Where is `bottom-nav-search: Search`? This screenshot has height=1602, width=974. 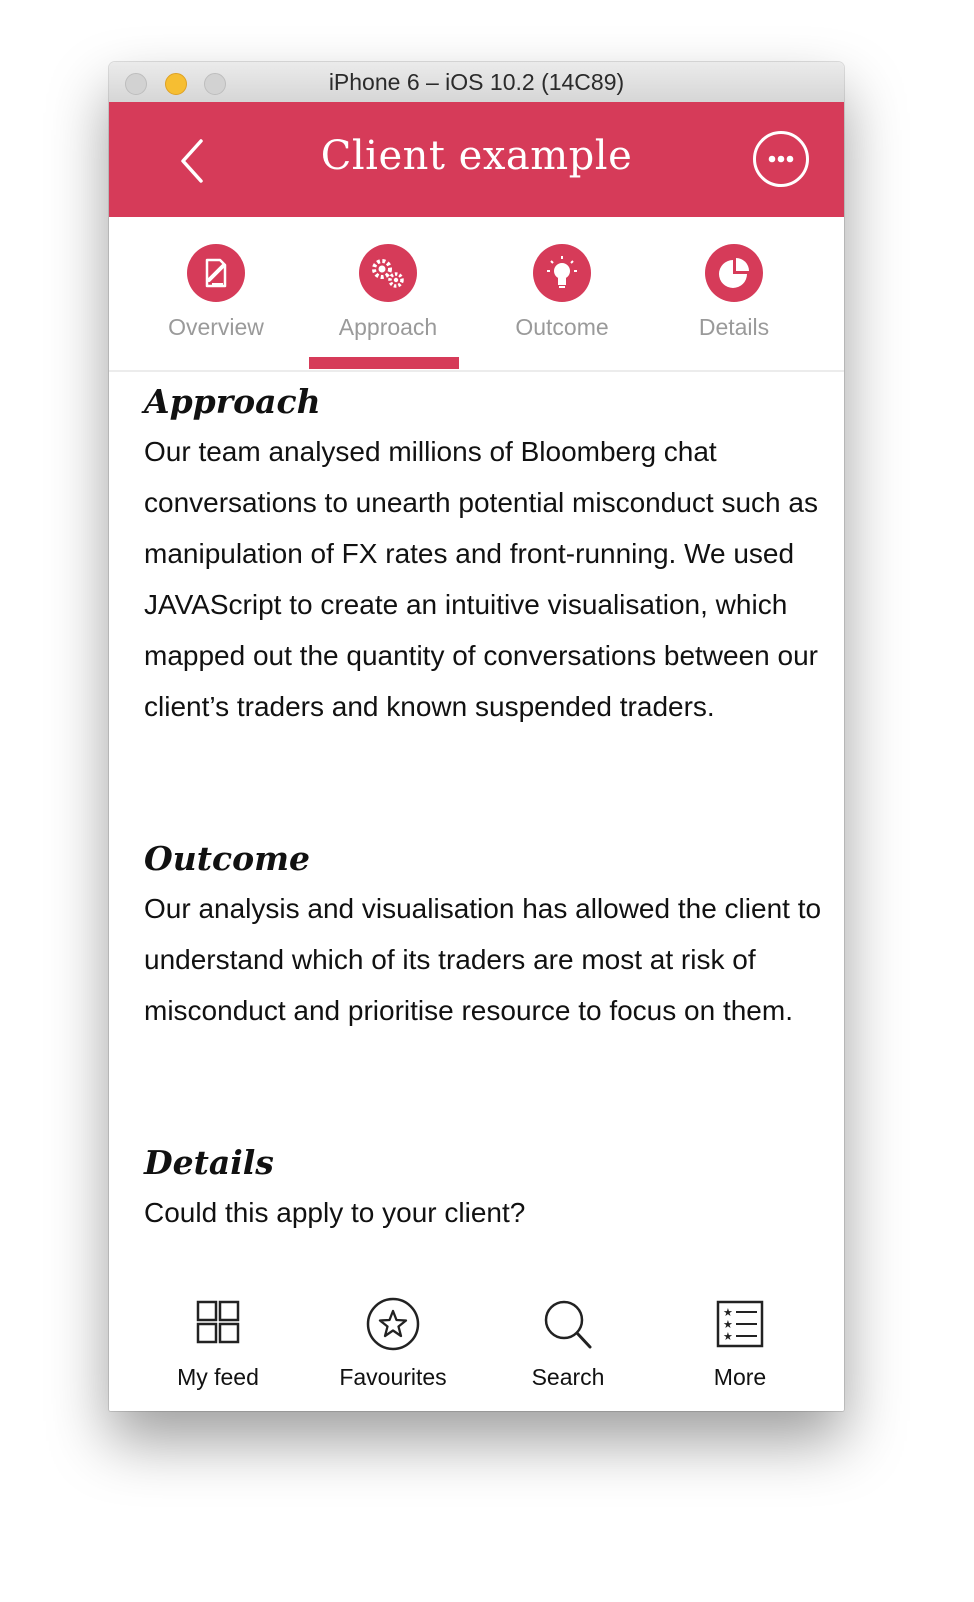
bottom-nav-search: Search is located at coordinates (568, 1343).